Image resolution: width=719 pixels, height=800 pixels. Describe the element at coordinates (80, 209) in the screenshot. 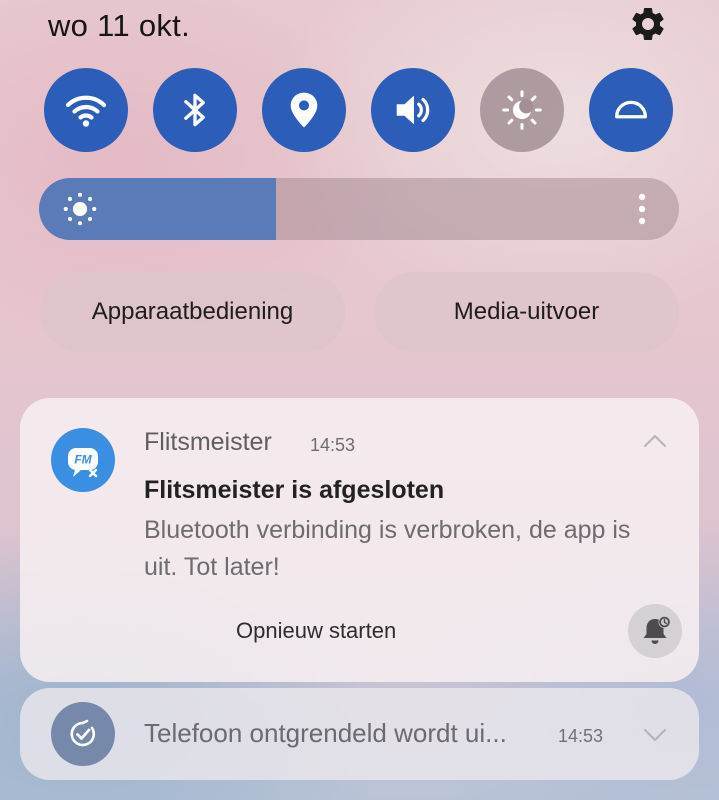

I see `sun-icon` at that location.